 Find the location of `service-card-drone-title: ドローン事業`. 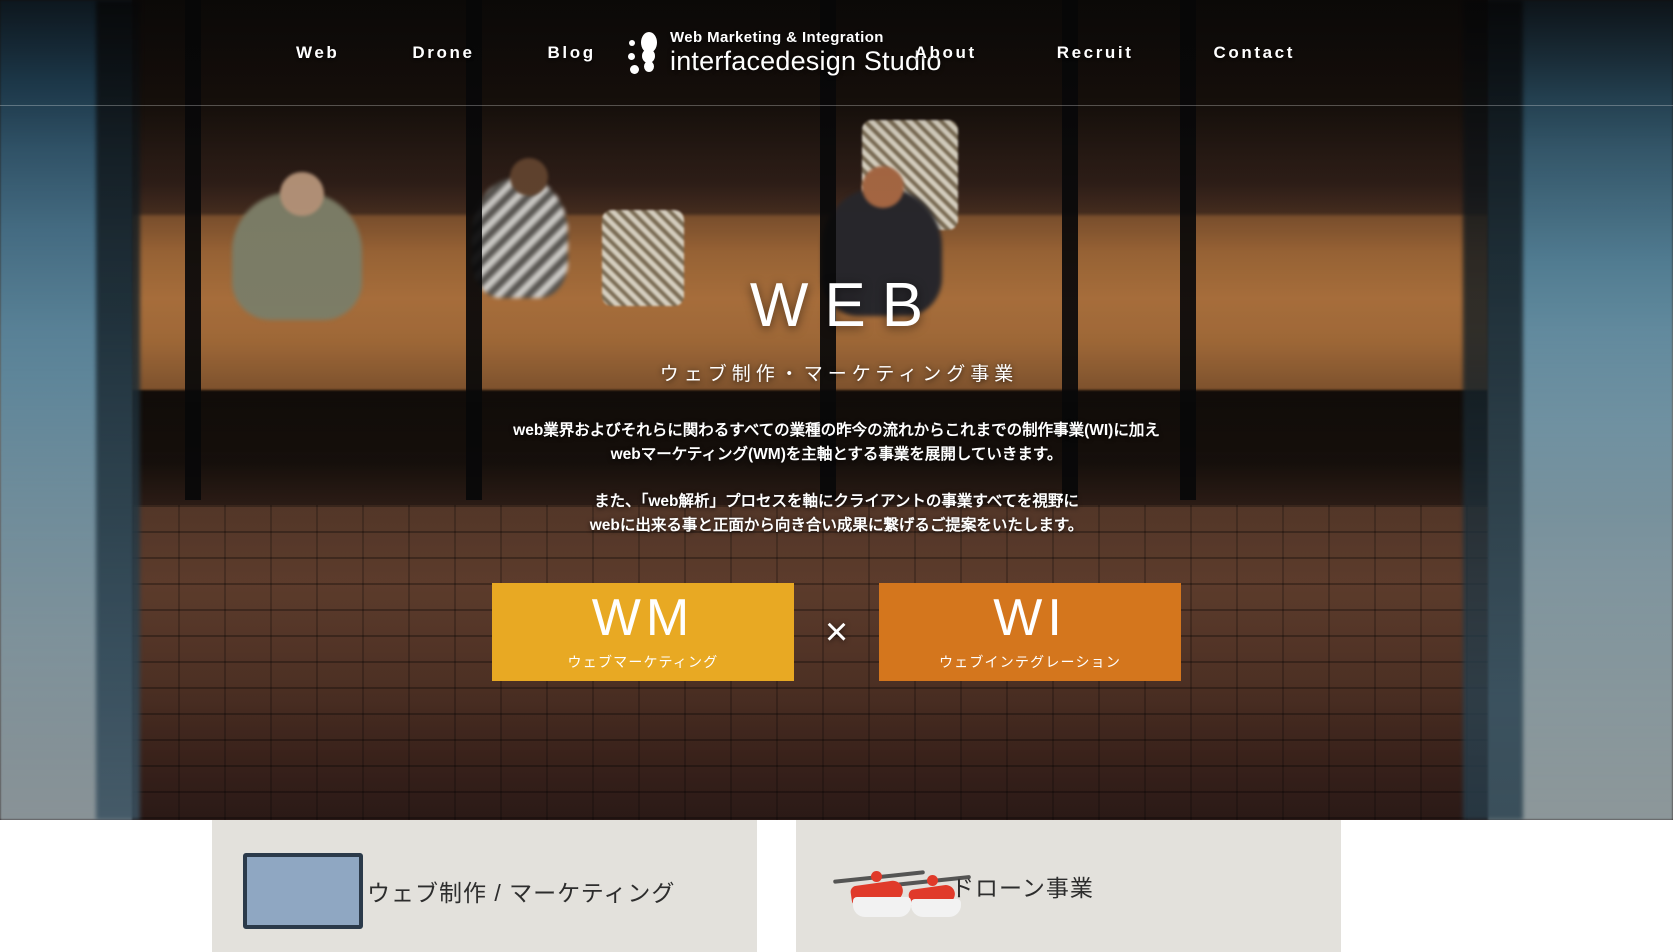

service-card-drone-title: ドローン事業 is located at coordinates (1022, 888).